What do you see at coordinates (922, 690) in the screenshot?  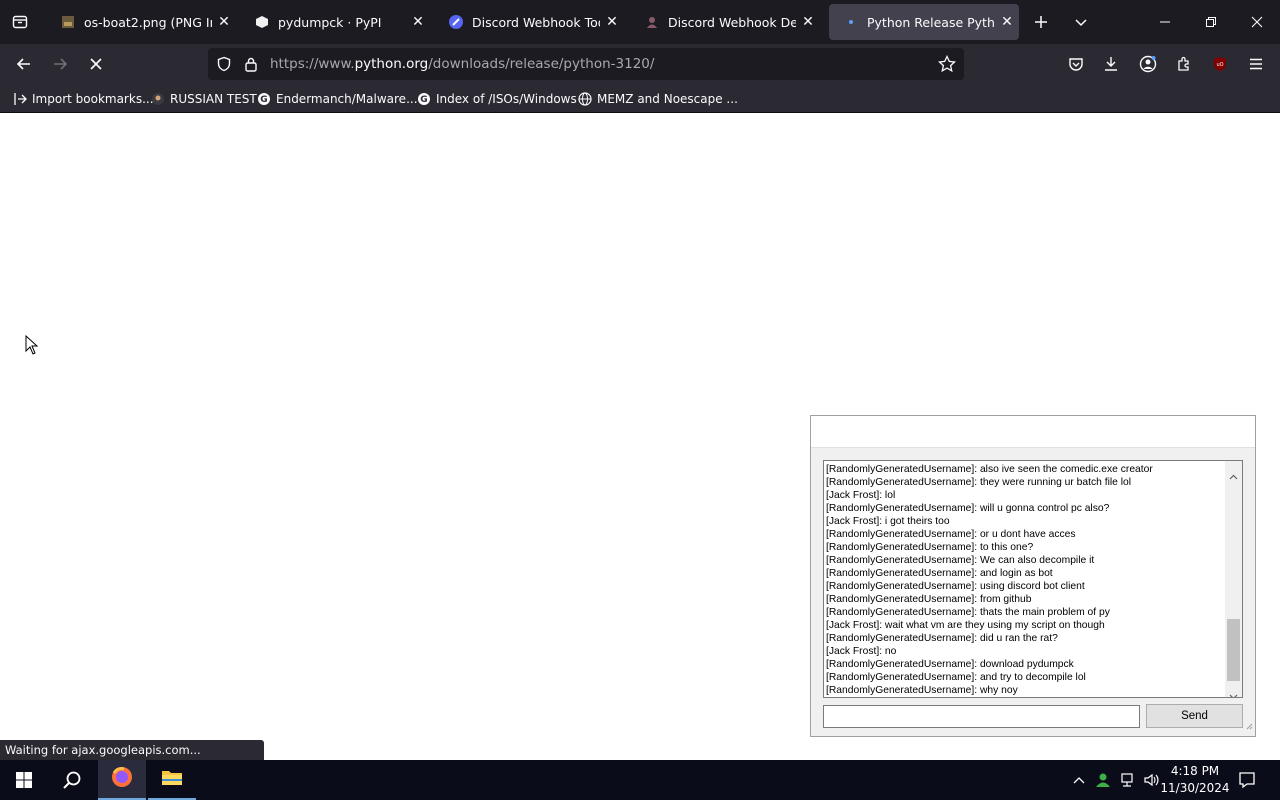 I see `chat-message: [RandomlyGeneratedUsername]: why noy` at bounding box center [922, 690].